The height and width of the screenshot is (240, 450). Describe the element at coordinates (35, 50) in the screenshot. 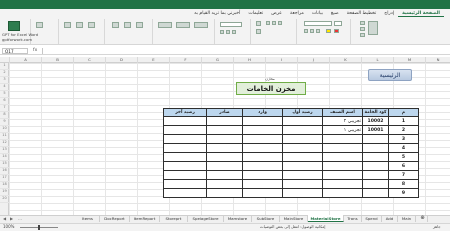

I see `fx-icon: fx` at that location.